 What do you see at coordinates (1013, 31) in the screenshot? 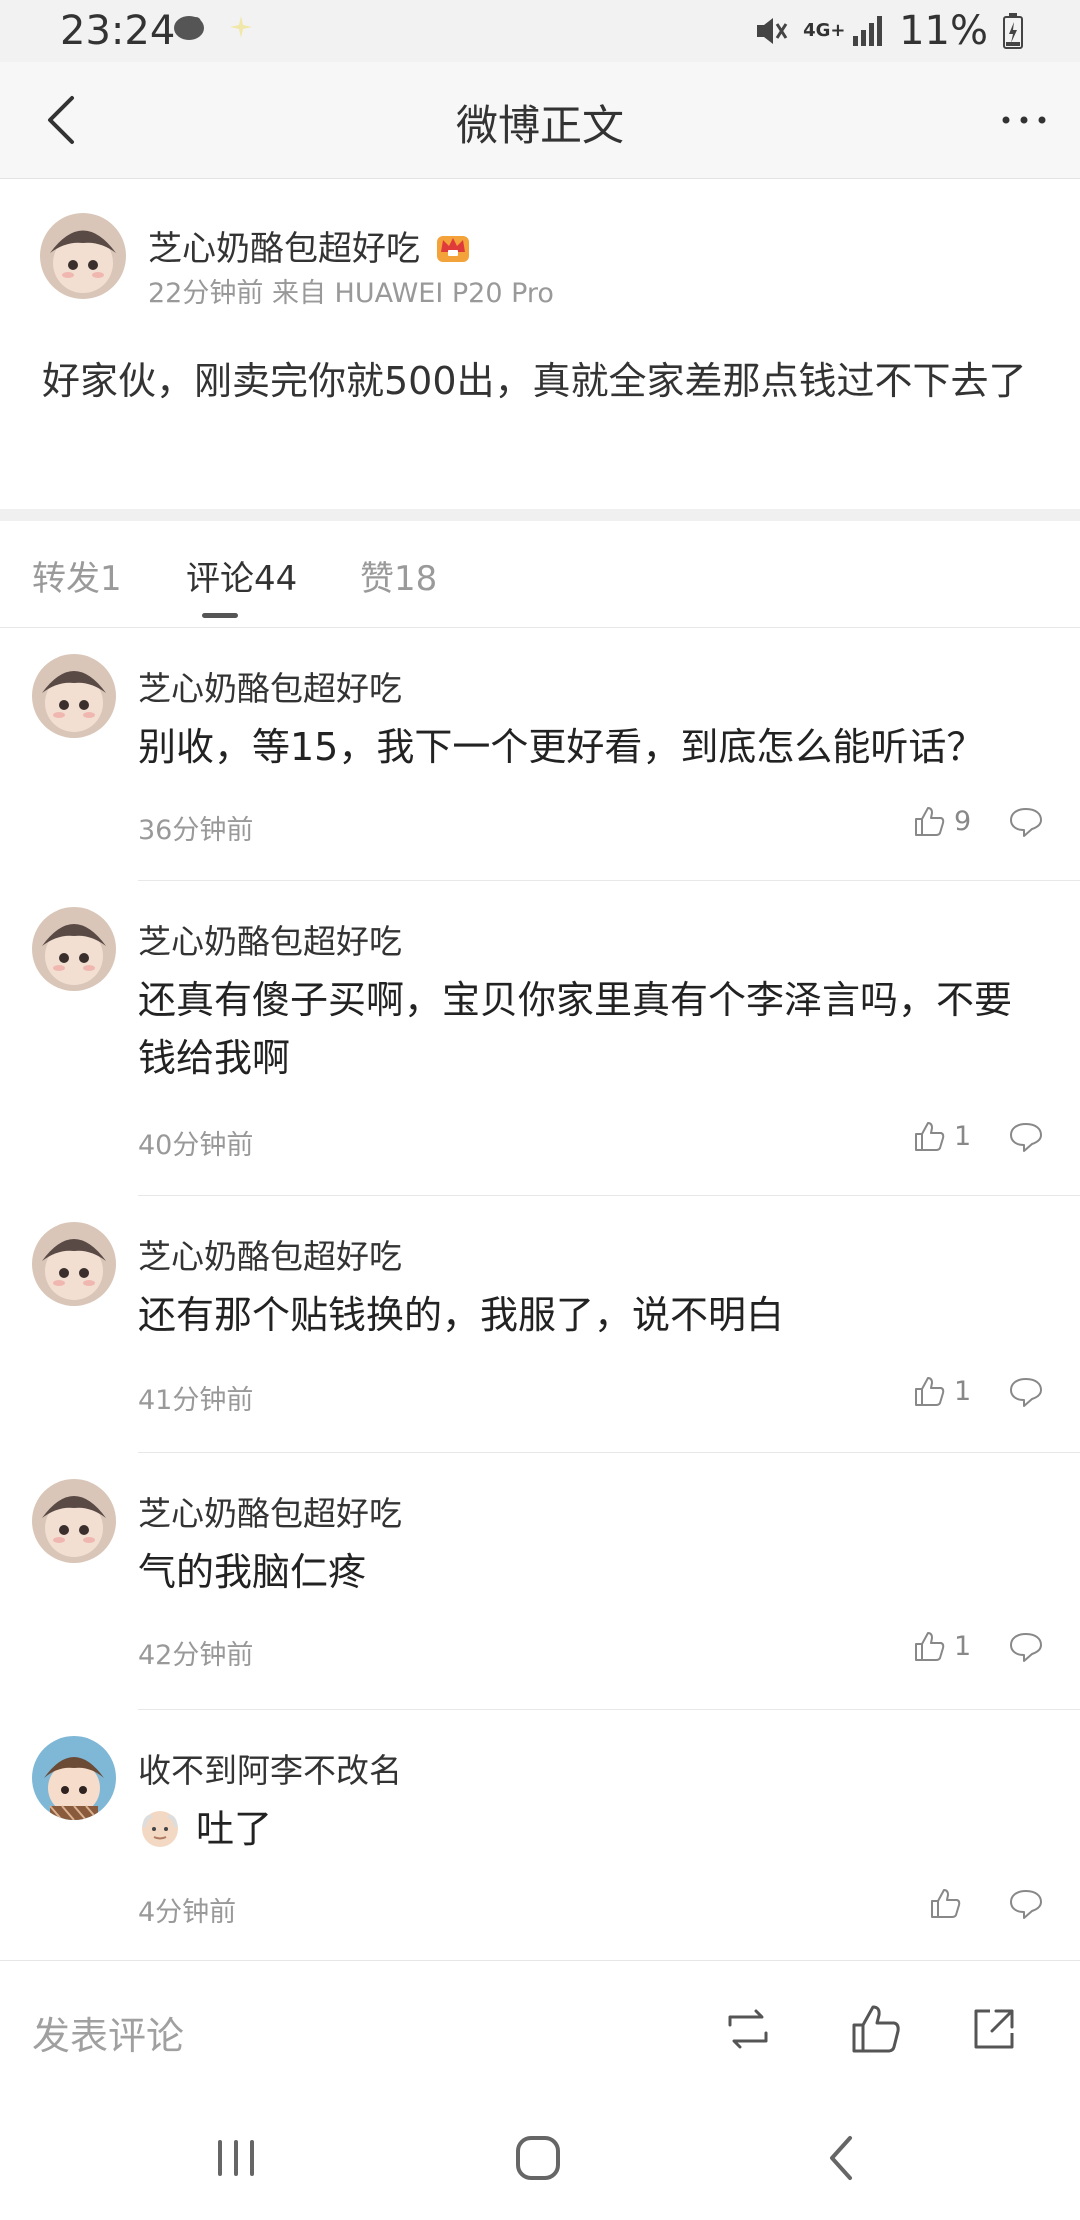
I see `battery-icon` at bounding box center [1013, 31].